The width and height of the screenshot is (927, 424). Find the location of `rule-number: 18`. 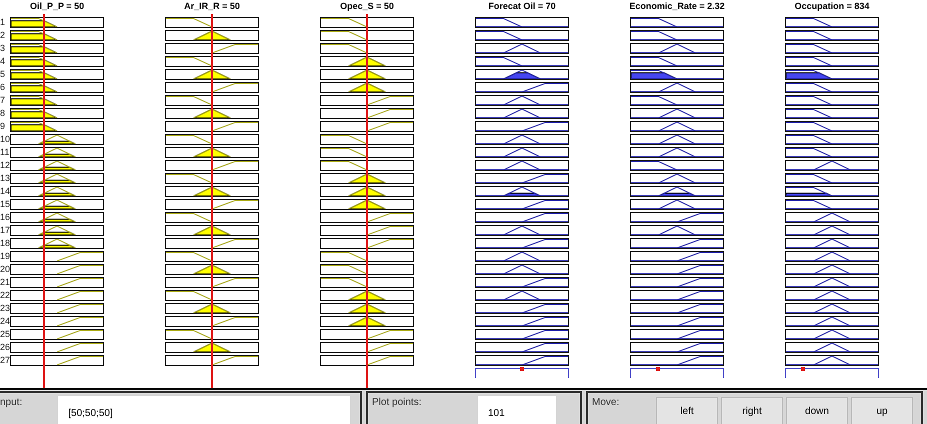

rule-number: 18 is located at coordinates (5, 244).